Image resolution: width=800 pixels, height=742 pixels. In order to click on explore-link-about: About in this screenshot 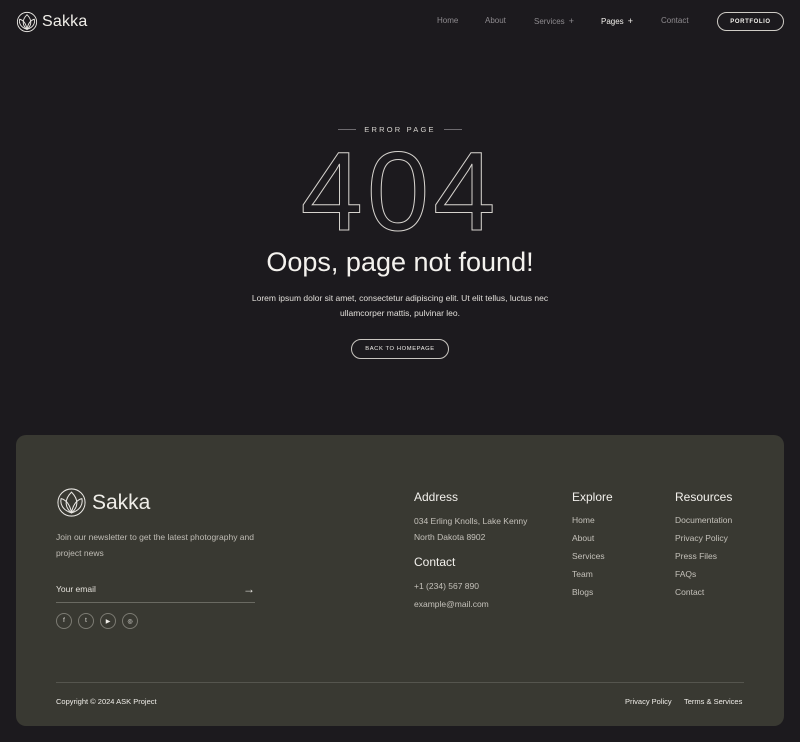, I will do `click(588, 538)`.